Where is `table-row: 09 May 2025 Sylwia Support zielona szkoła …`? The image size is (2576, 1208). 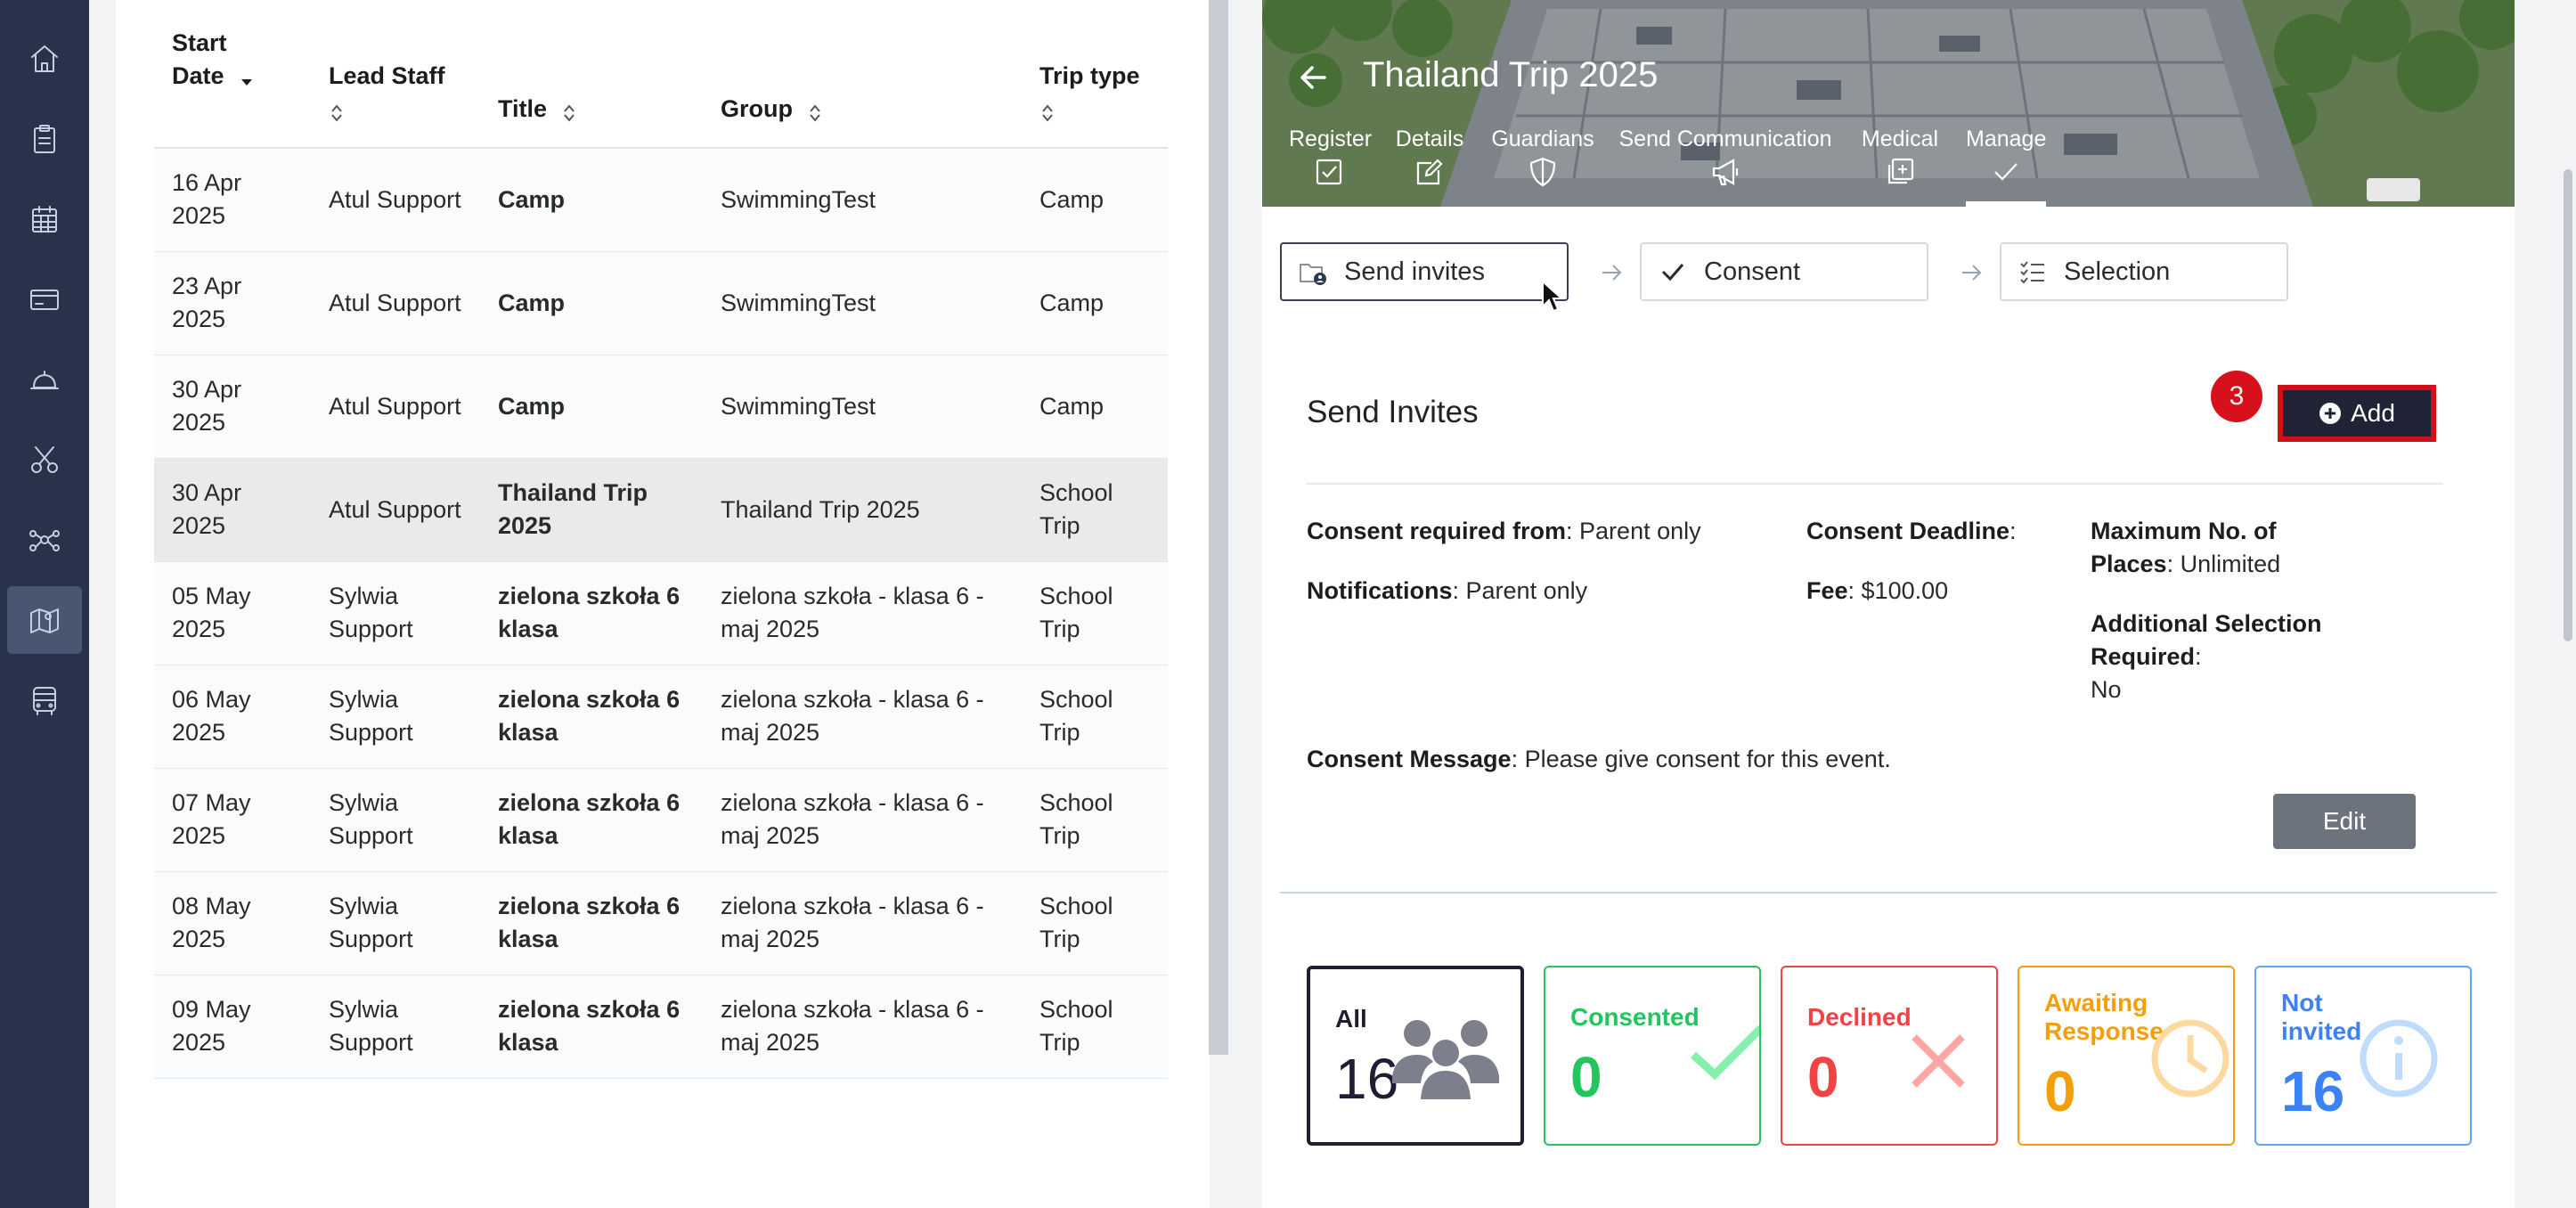 table-row: 09 May 2025 Sylwia Support zielona szkoła … is located at coordinates (661, 1027).